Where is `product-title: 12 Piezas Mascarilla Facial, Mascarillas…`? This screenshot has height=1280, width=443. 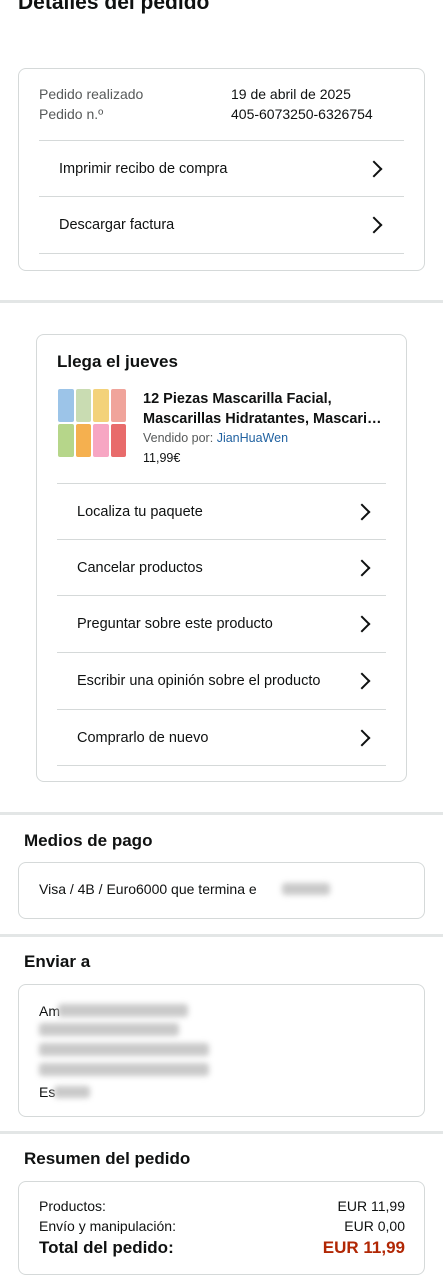
product-title: 12 Piezas Mascarilla Facial, Mascarillas… is located at coordinates (267, 409).